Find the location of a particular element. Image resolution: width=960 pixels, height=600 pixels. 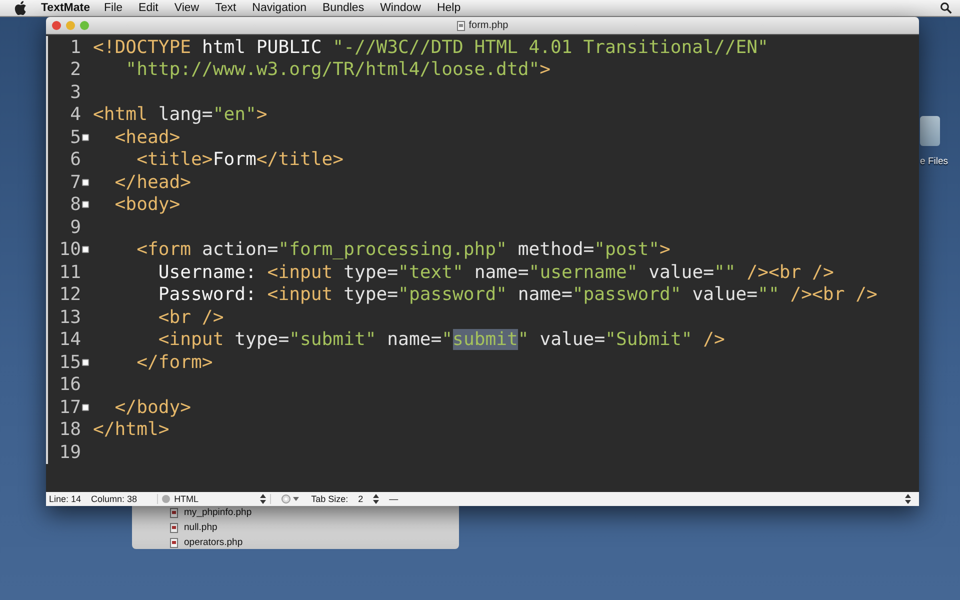

line-number: 8 is located at coordinates (75, 205).